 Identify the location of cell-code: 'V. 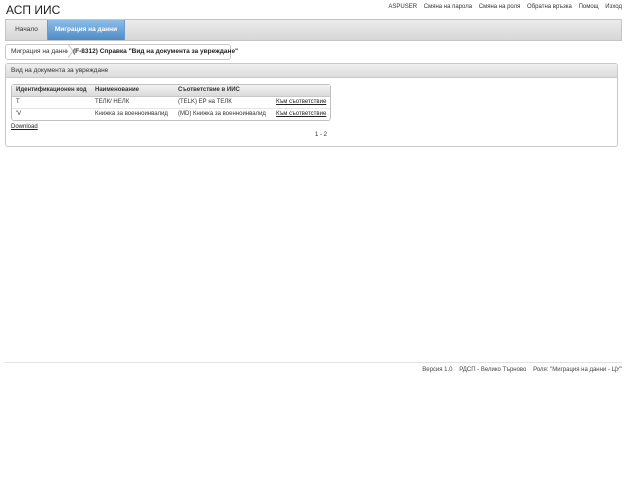
(19, 114).